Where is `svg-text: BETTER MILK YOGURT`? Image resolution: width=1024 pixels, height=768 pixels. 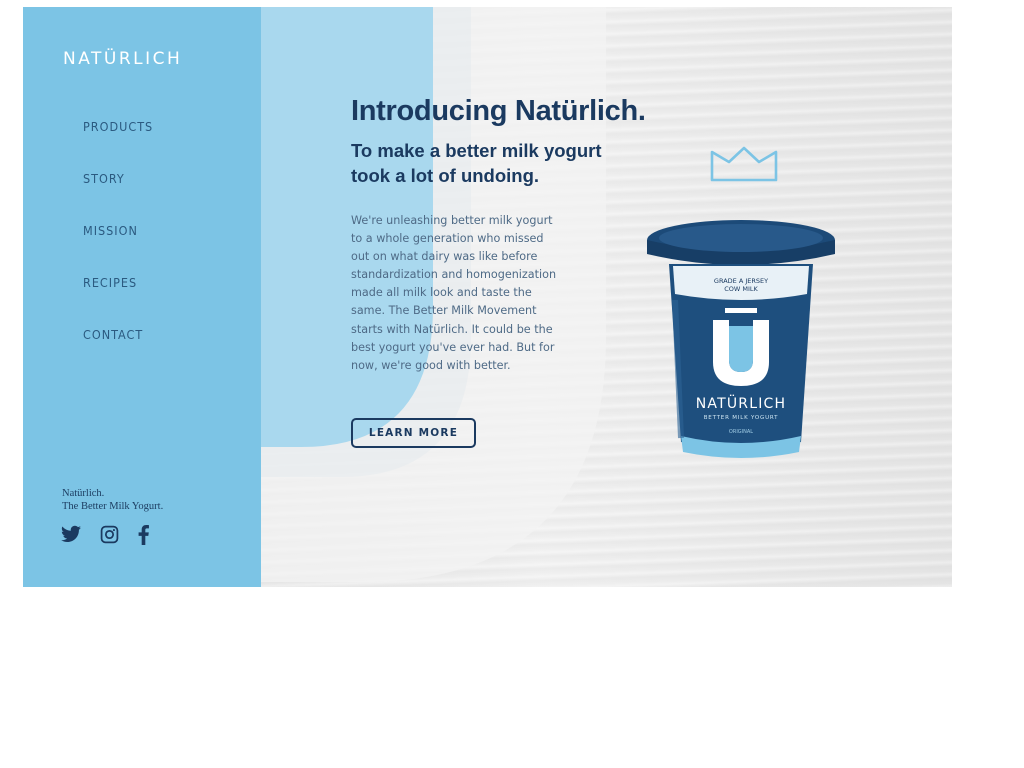 svg-text: BETTER MILK YOGURT is located at coordinates (741, 418).